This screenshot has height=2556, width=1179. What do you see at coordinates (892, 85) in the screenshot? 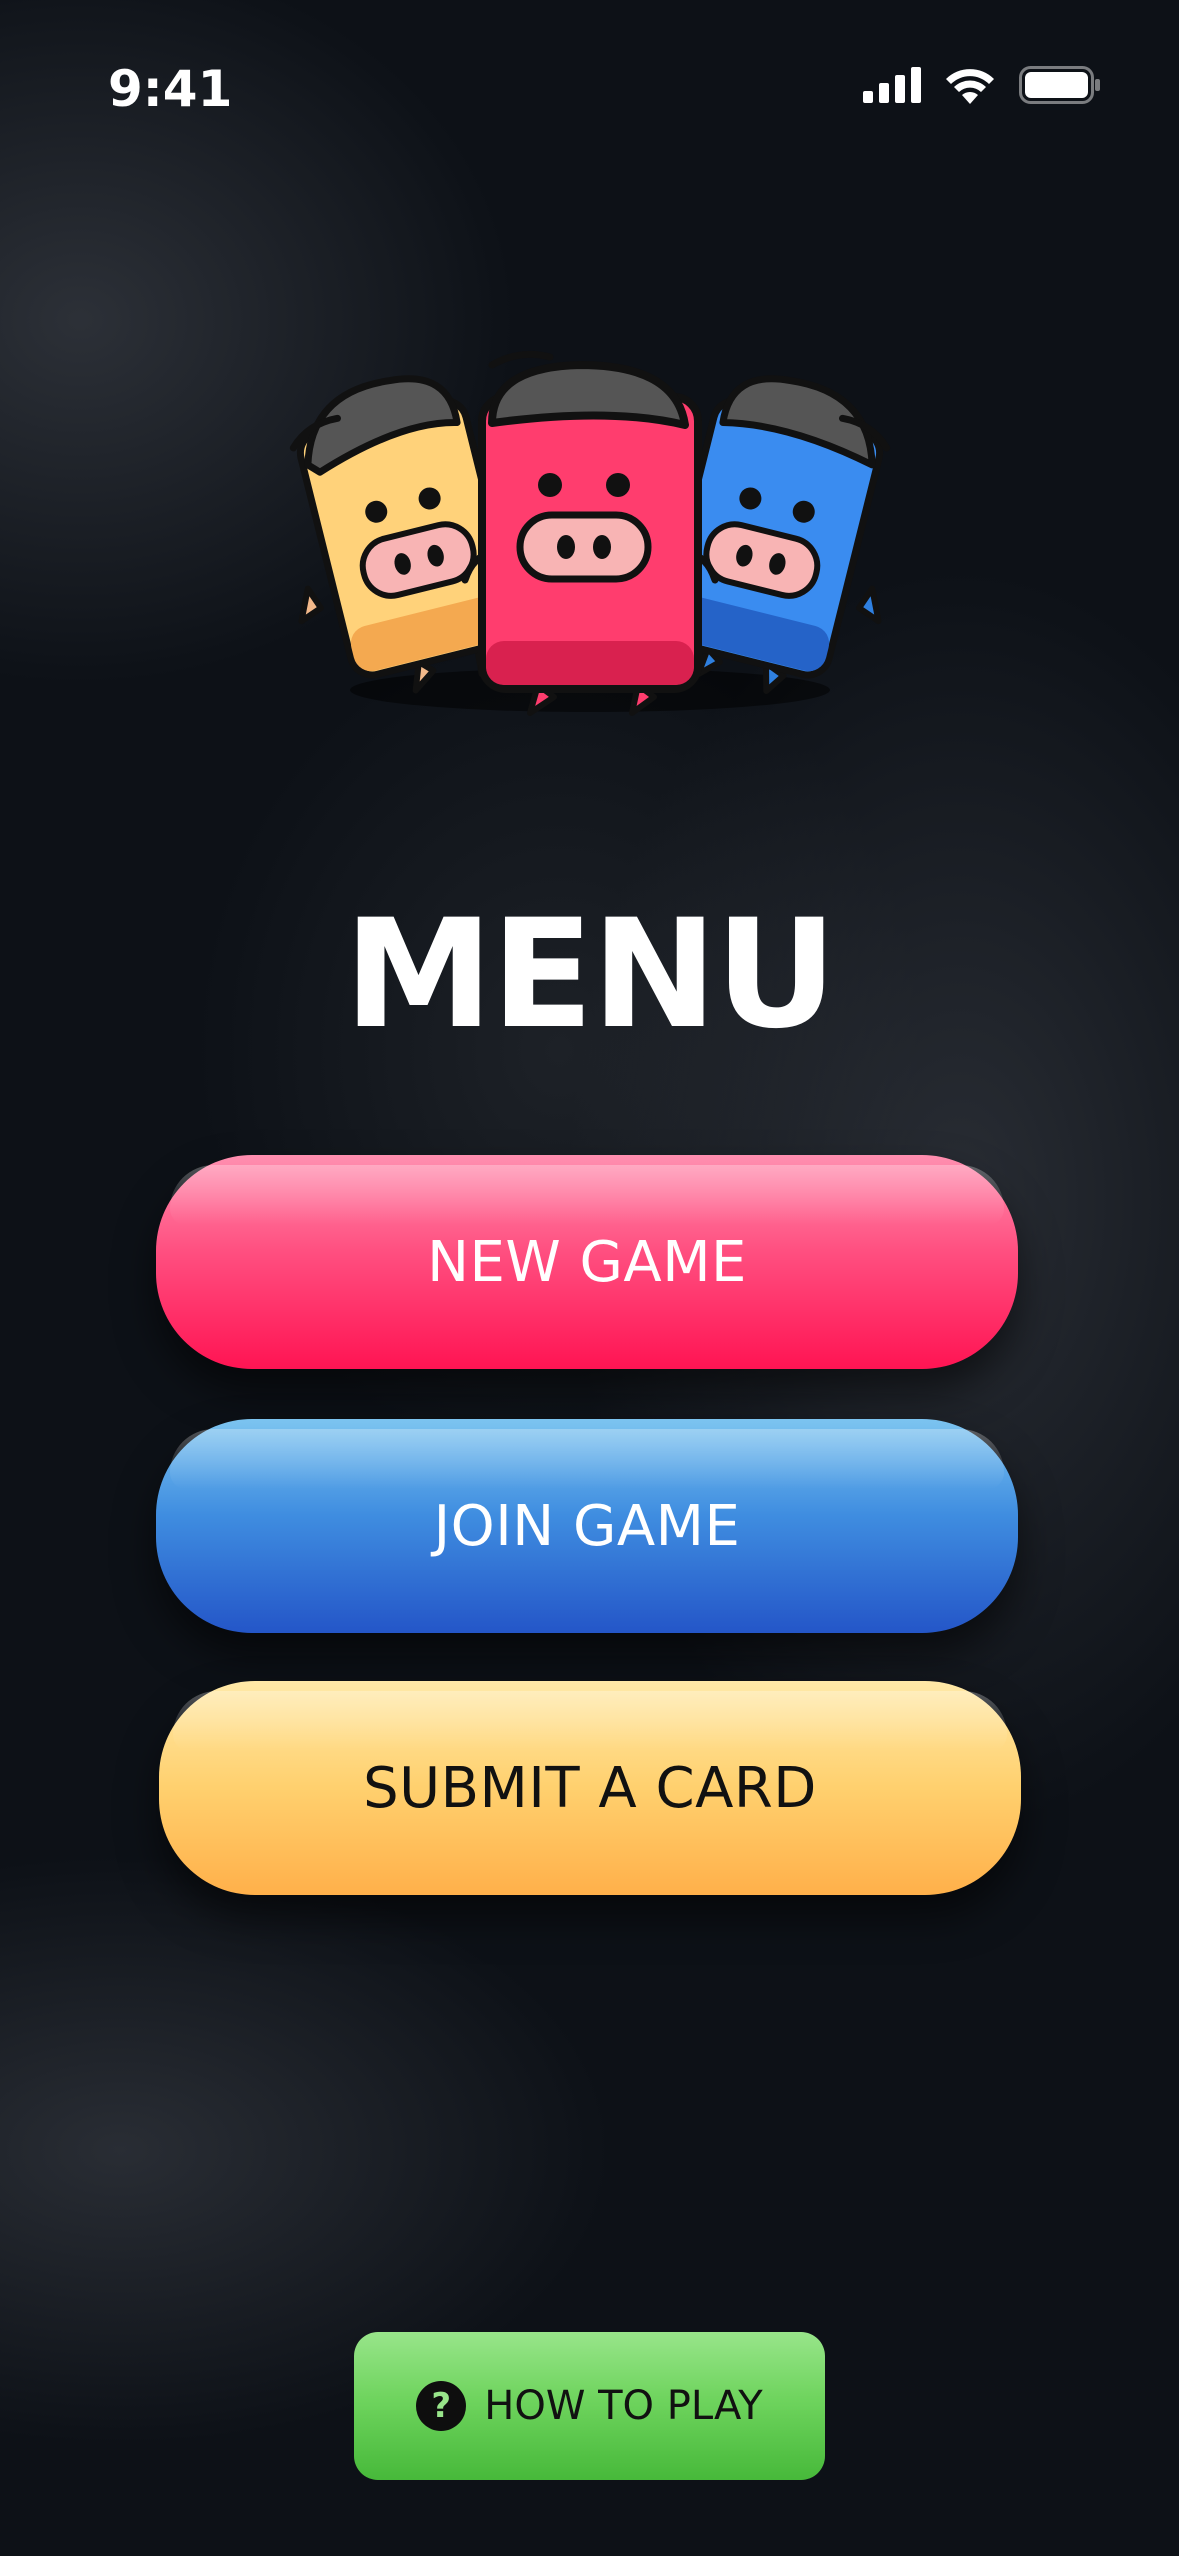
I see `signal-icon` at bounding box center [892, 85].